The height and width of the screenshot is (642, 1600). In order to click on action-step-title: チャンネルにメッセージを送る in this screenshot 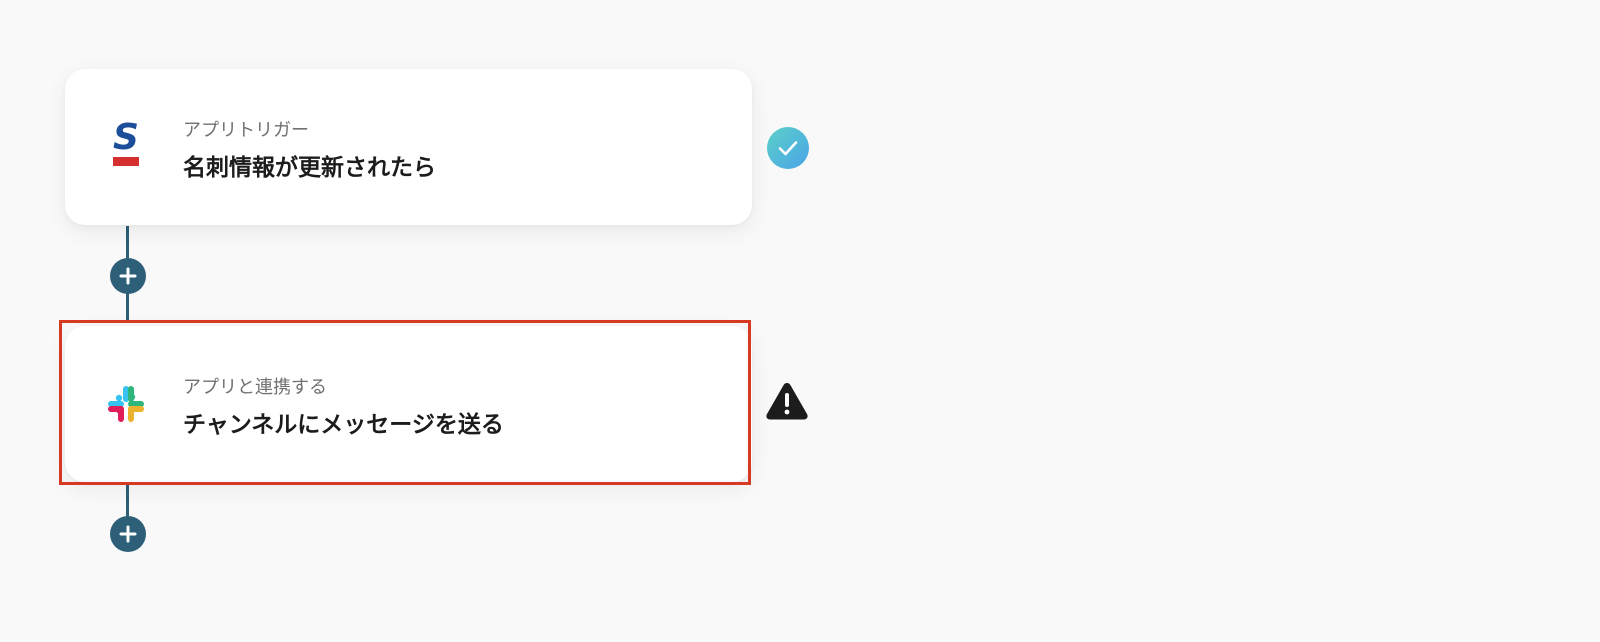, I will do `click(343, 425)`.